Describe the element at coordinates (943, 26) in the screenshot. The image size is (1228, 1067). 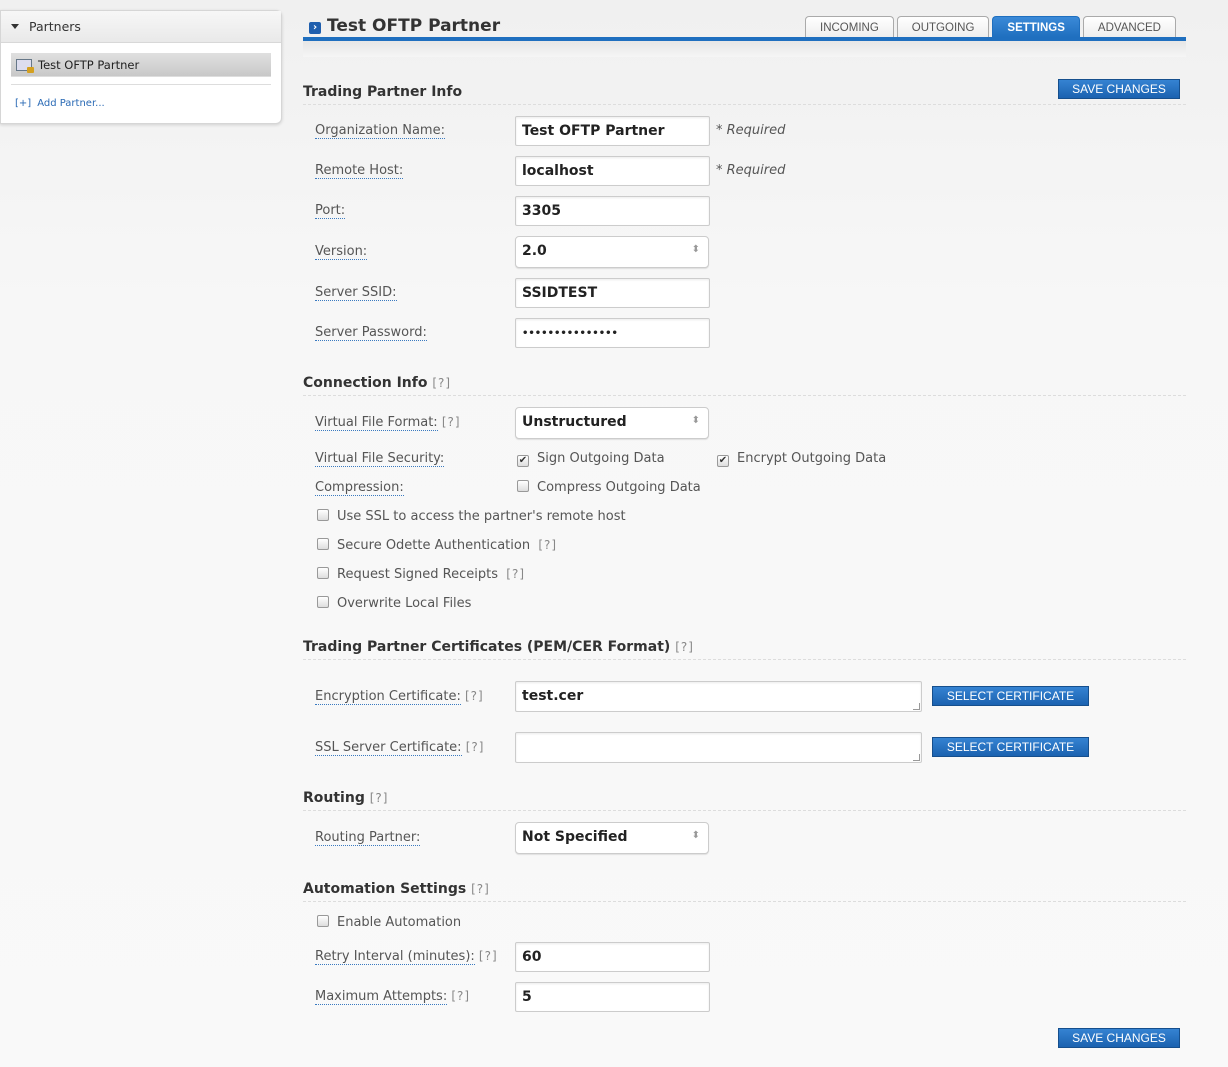
I see `tab-outgoing: OUTGOING` at that location.